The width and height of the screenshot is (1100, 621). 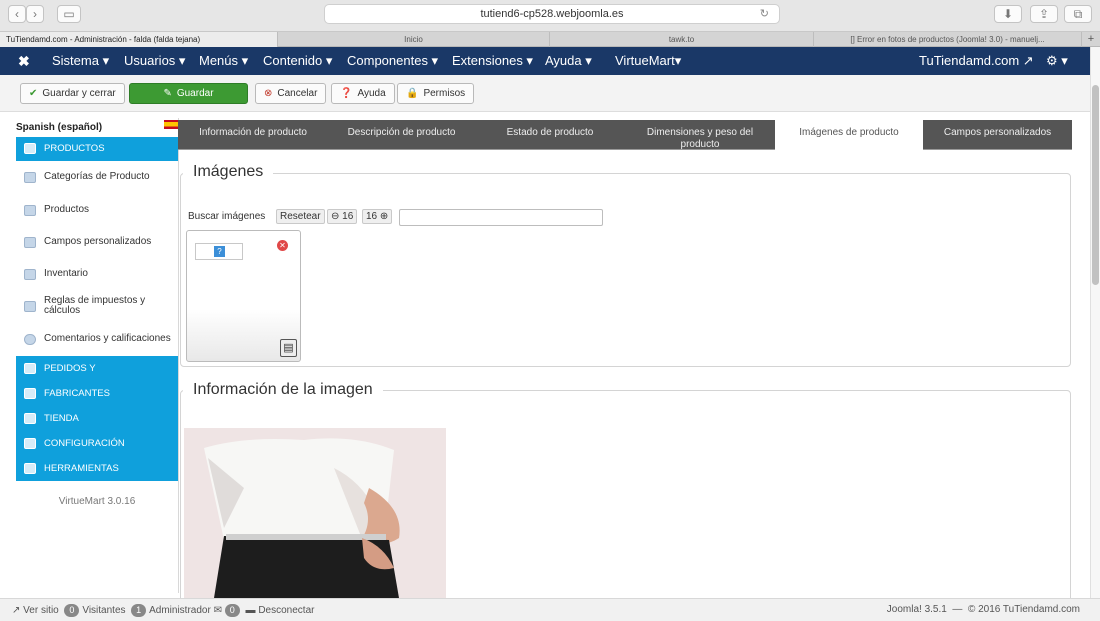 What do you see at coordinates (77, 393) in the screenshot?
I see `section-label: FABRICANTES` at bounding box center [77, 393].